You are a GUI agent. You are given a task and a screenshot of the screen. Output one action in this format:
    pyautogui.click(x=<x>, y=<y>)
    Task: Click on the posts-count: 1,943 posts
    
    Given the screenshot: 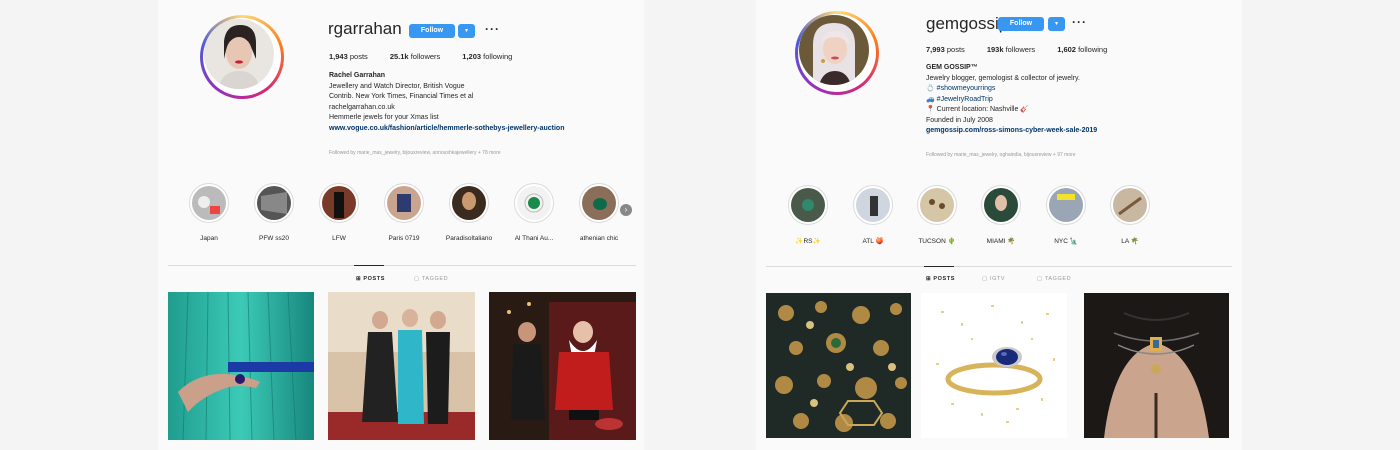 What is the action you would take?
    pyautogui.click(x=348, y=56)
    